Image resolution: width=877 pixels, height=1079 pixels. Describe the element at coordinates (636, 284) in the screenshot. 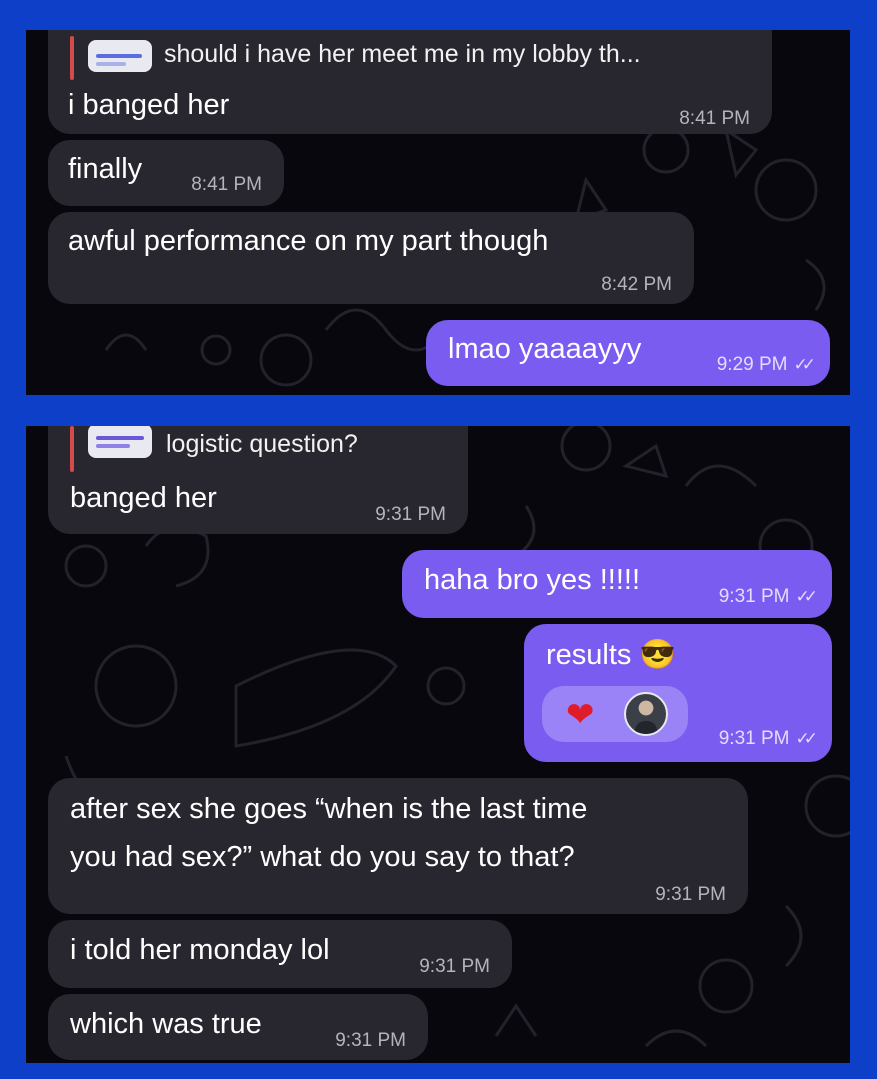

I see `message-time: 8:42 PM` at that location.